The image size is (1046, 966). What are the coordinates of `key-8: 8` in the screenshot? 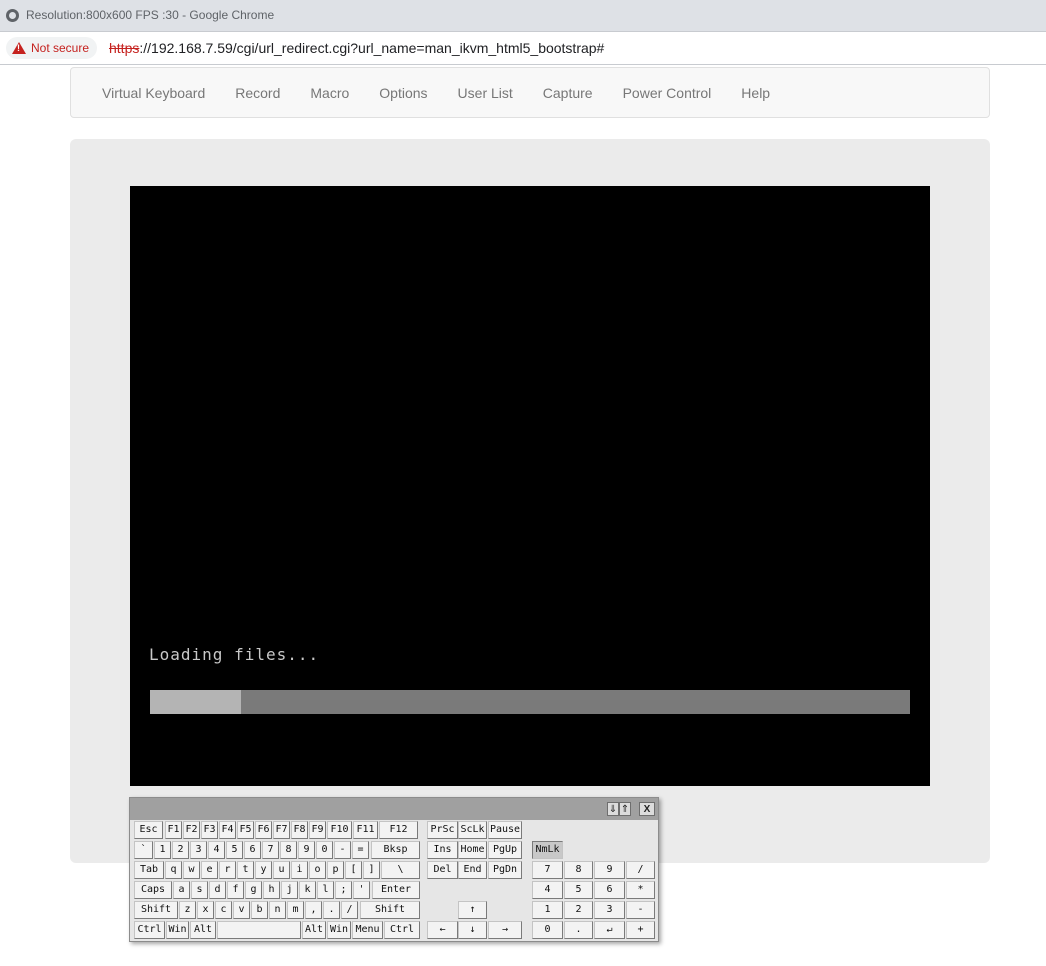 It's located at (578, 870).